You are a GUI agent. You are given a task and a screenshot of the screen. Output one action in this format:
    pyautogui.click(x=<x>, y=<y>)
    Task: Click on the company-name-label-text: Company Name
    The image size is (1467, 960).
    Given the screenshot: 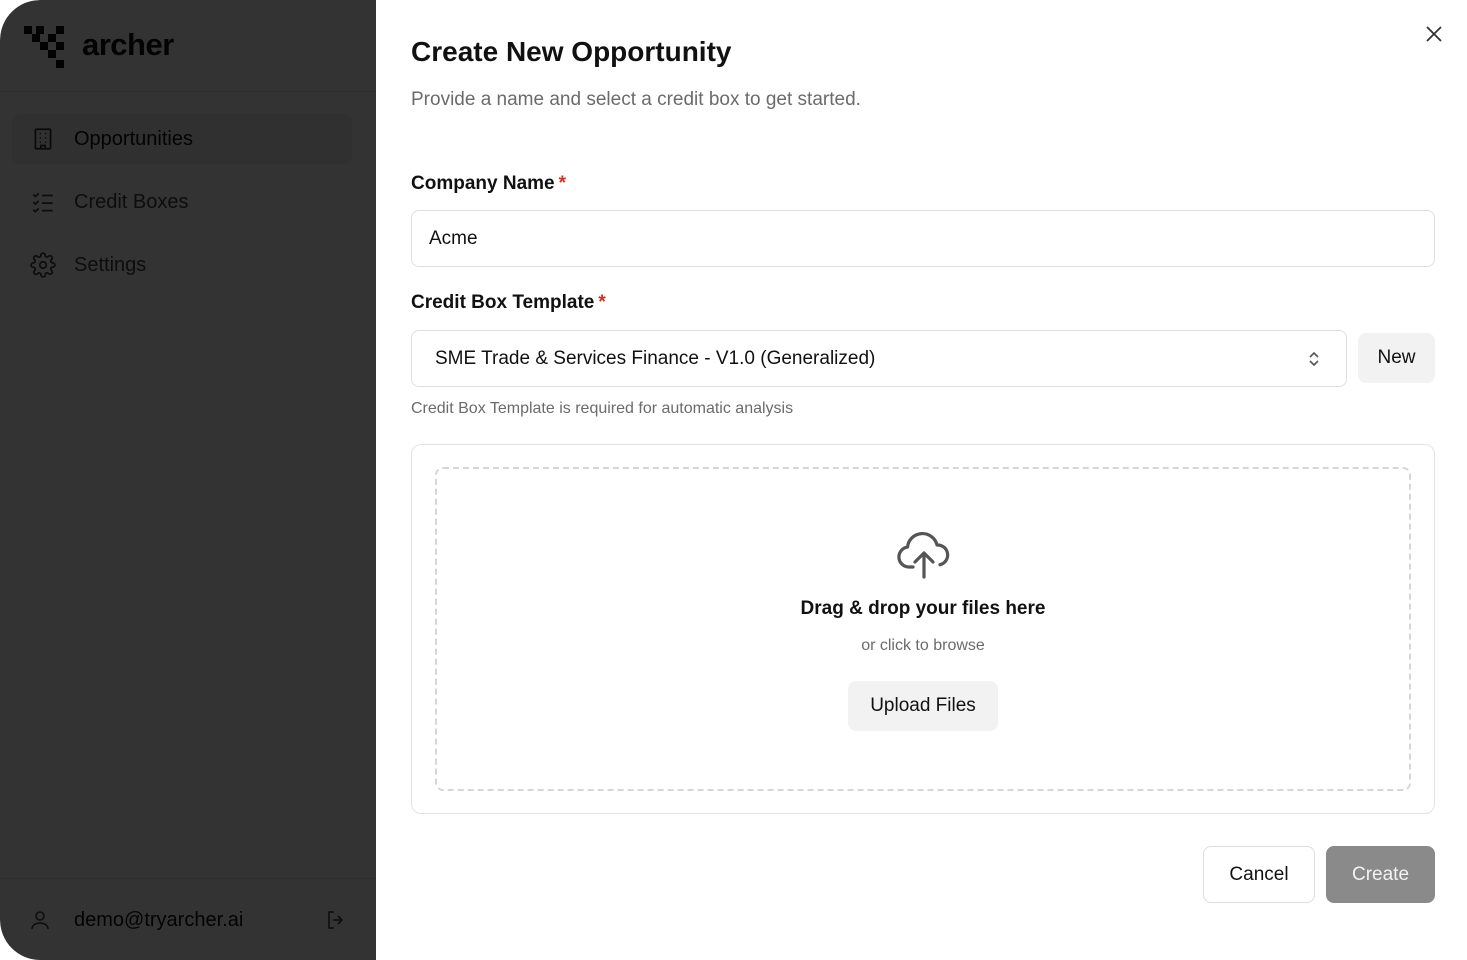 What is the action you would take?
    pyautogui.click(x=483, y=183)
    